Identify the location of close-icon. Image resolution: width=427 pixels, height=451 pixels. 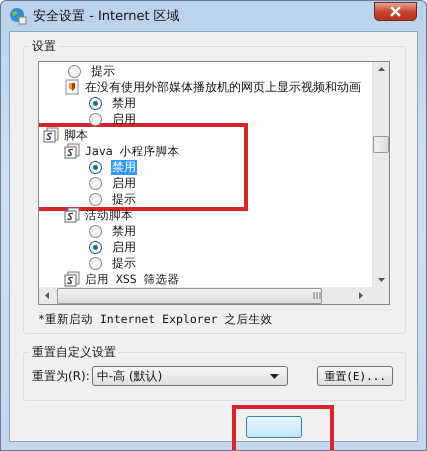
(395, 11).